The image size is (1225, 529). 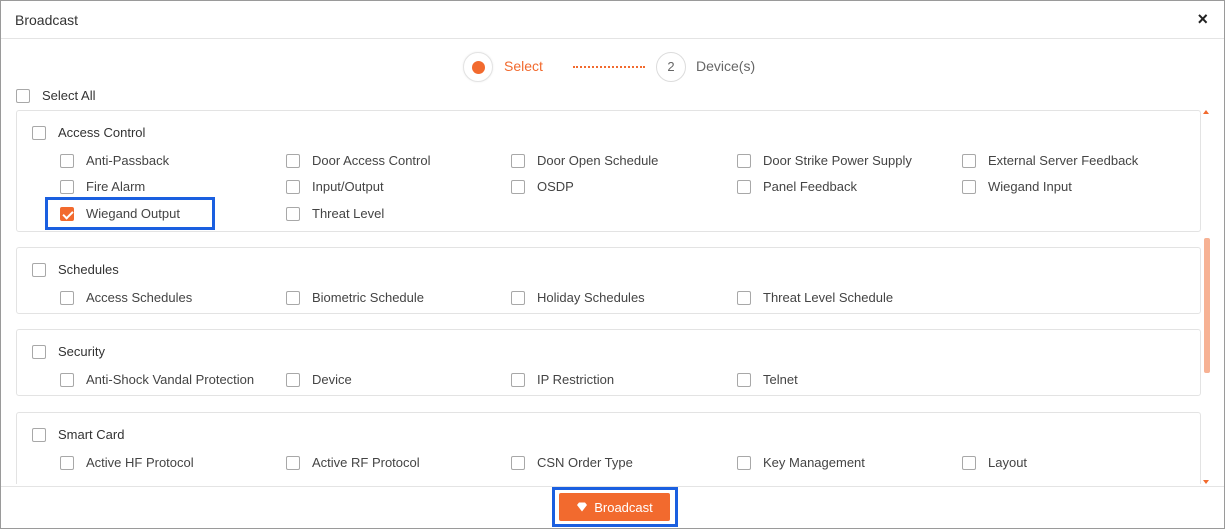 What do you see at coordinates (612, 20) in the screenshot?
I see `dialog-header: Broadcast ×` at bounding box center [612, 20].